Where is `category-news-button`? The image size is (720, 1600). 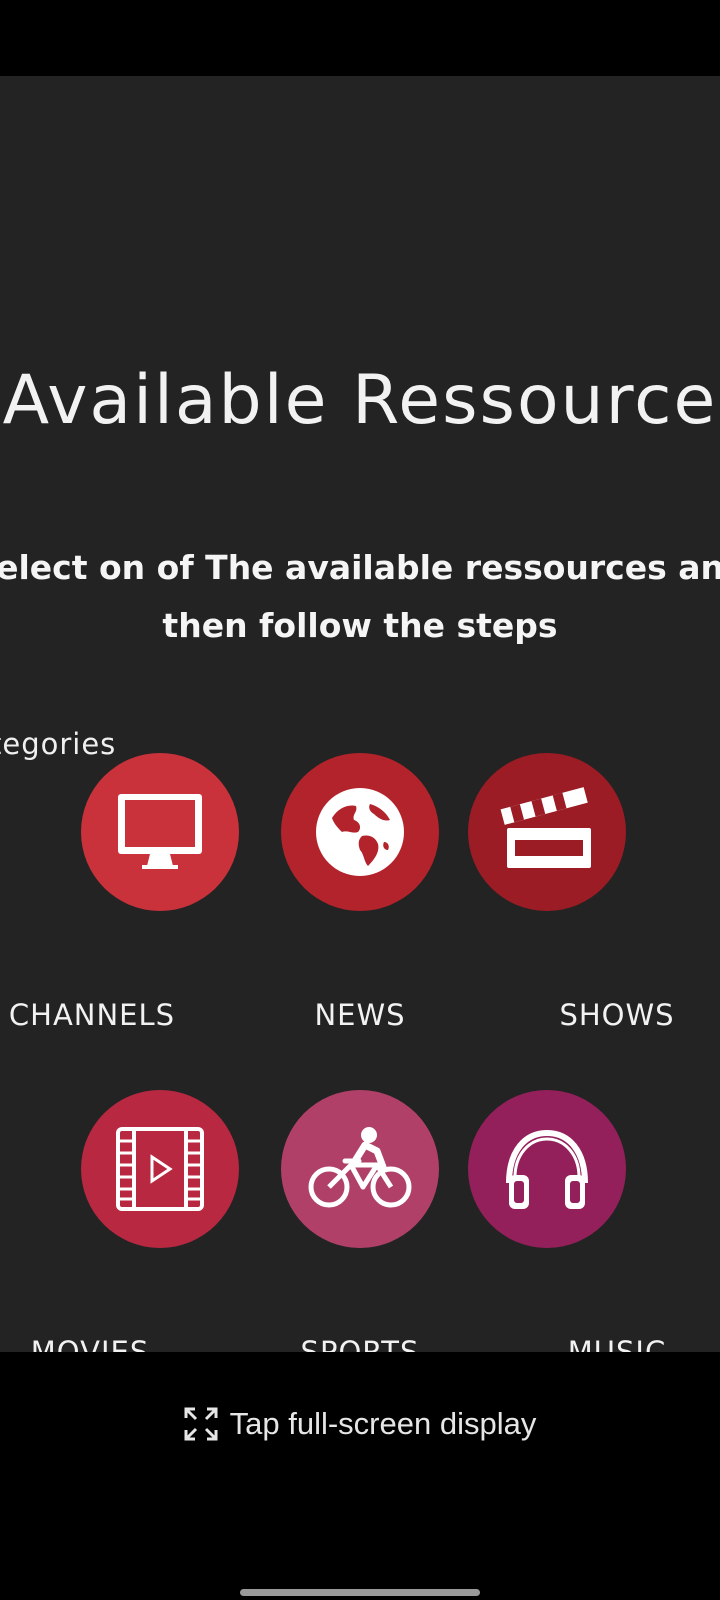
category-news-button is located at coordinates (360, 832).